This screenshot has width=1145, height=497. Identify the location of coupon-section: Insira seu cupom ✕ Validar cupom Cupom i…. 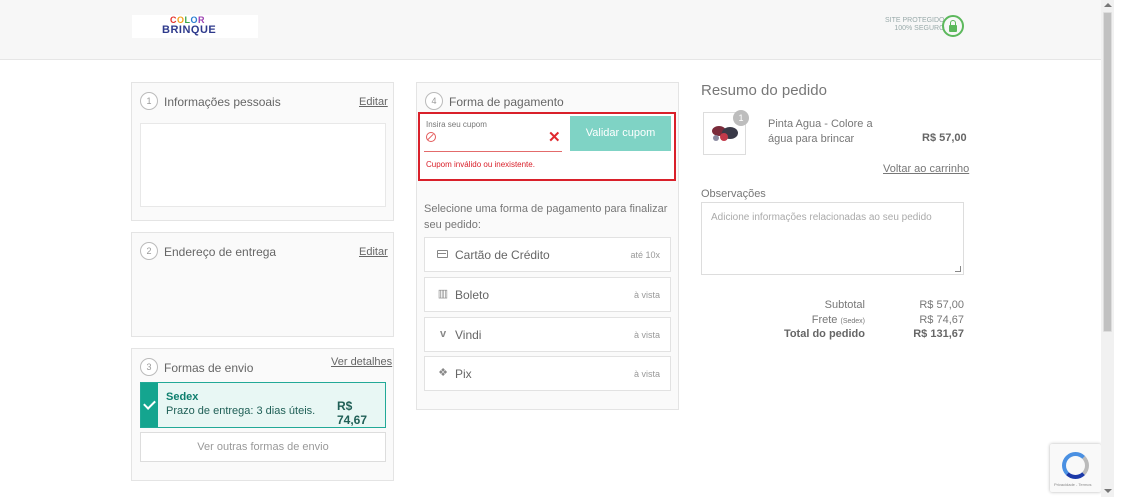
(547, 146).